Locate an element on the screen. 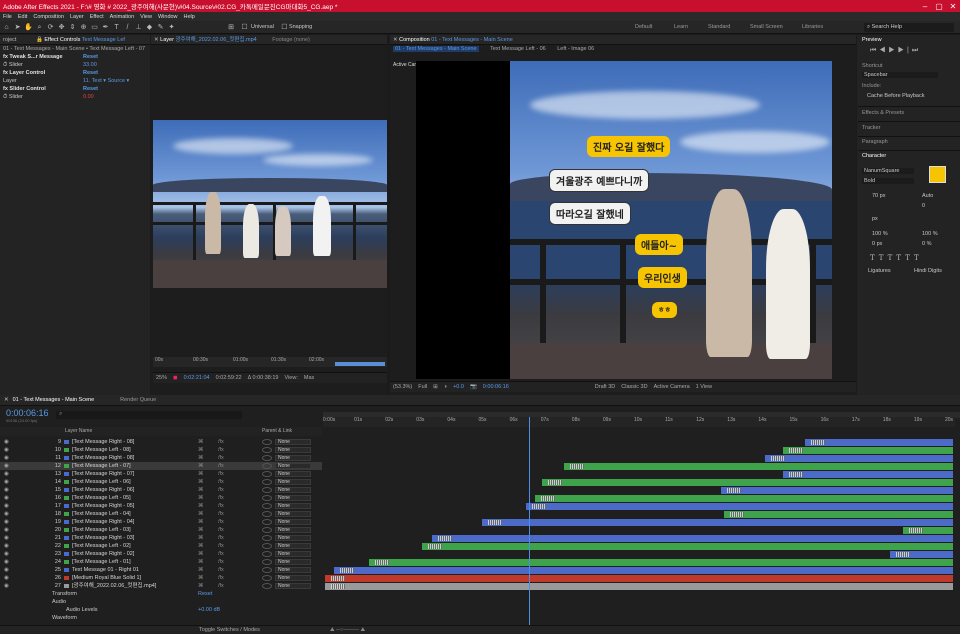 Image resolution: width=960 pixels, height=634 pixels. type-tool-icon: T is located at coordinates (116, 27).